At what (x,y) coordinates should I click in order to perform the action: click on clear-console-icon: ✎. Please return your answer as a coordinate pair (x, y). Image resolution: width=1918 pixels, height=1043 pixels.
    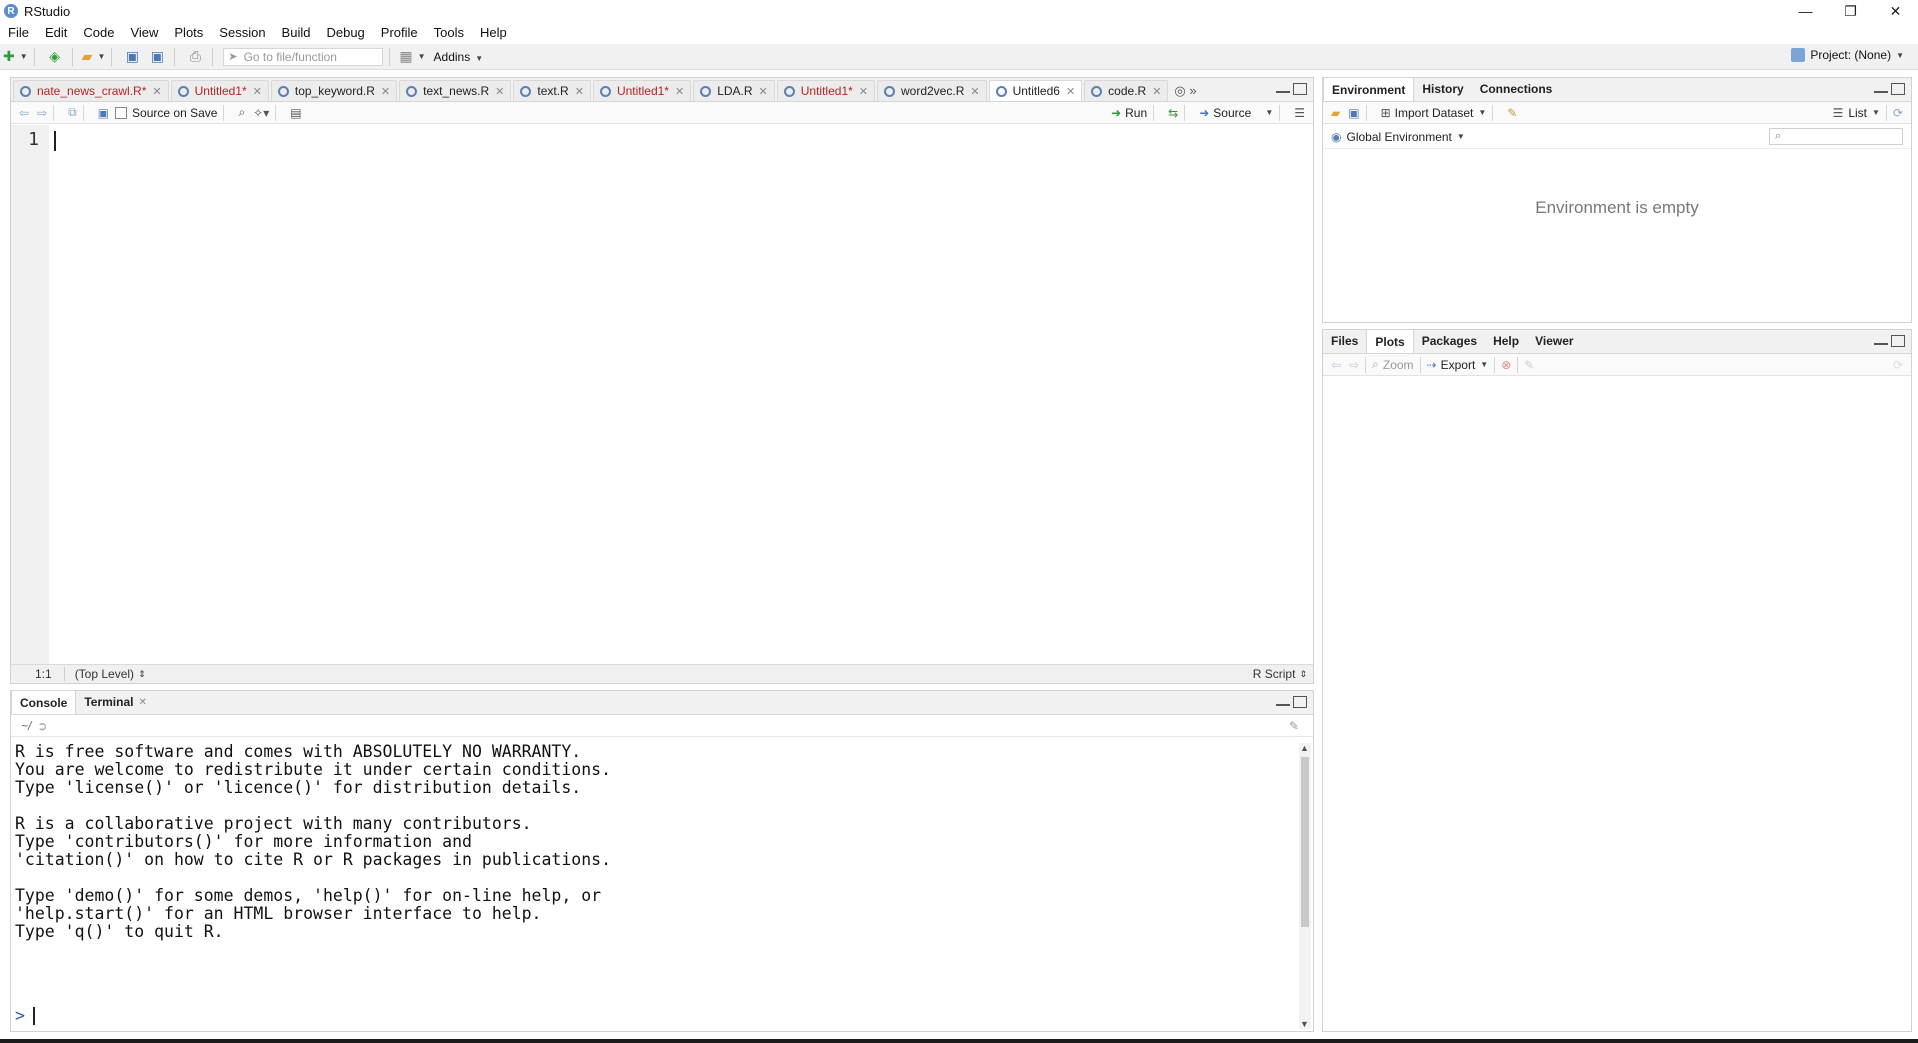
    Looking at the image, I should click on (1294, 726).